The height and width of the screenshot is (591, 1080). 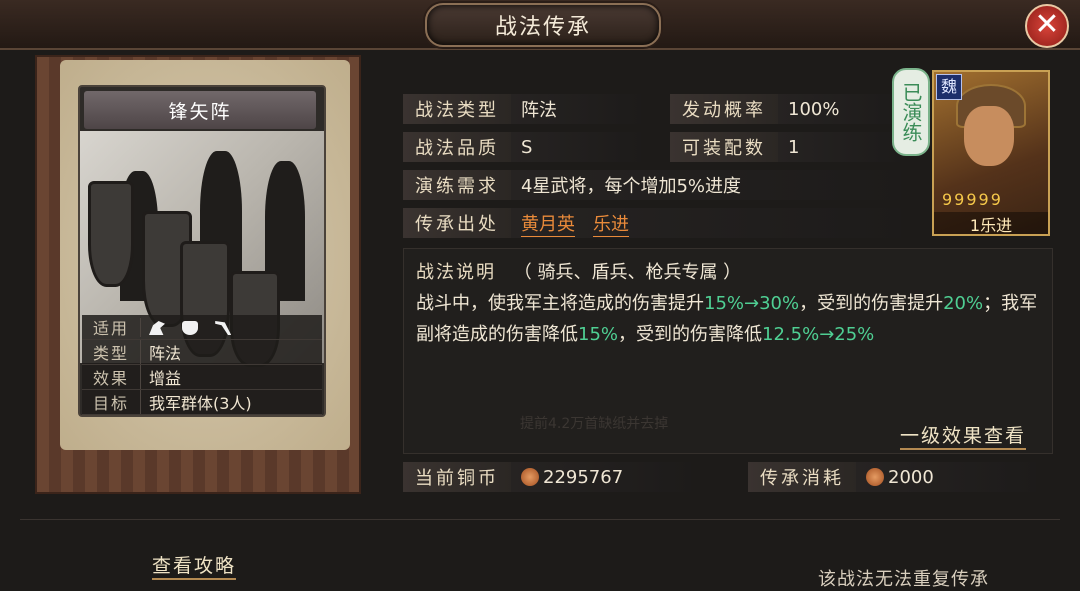 I want to click on quality-value: S, so click(x=576, y=147).